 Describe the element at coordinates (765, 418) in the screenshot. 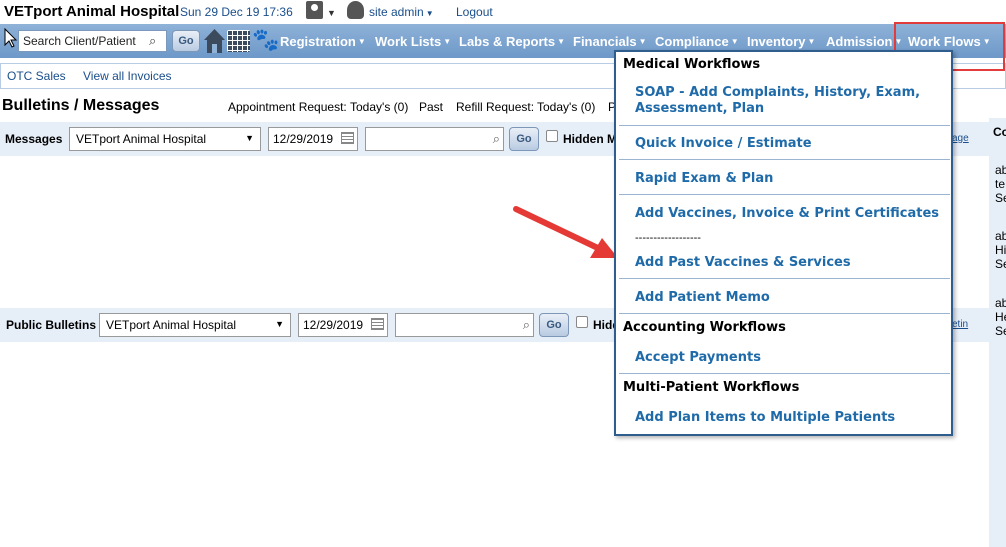

I see `menu-item-add-plan-items: Add Plan Items to Multiple Patients` at that location.